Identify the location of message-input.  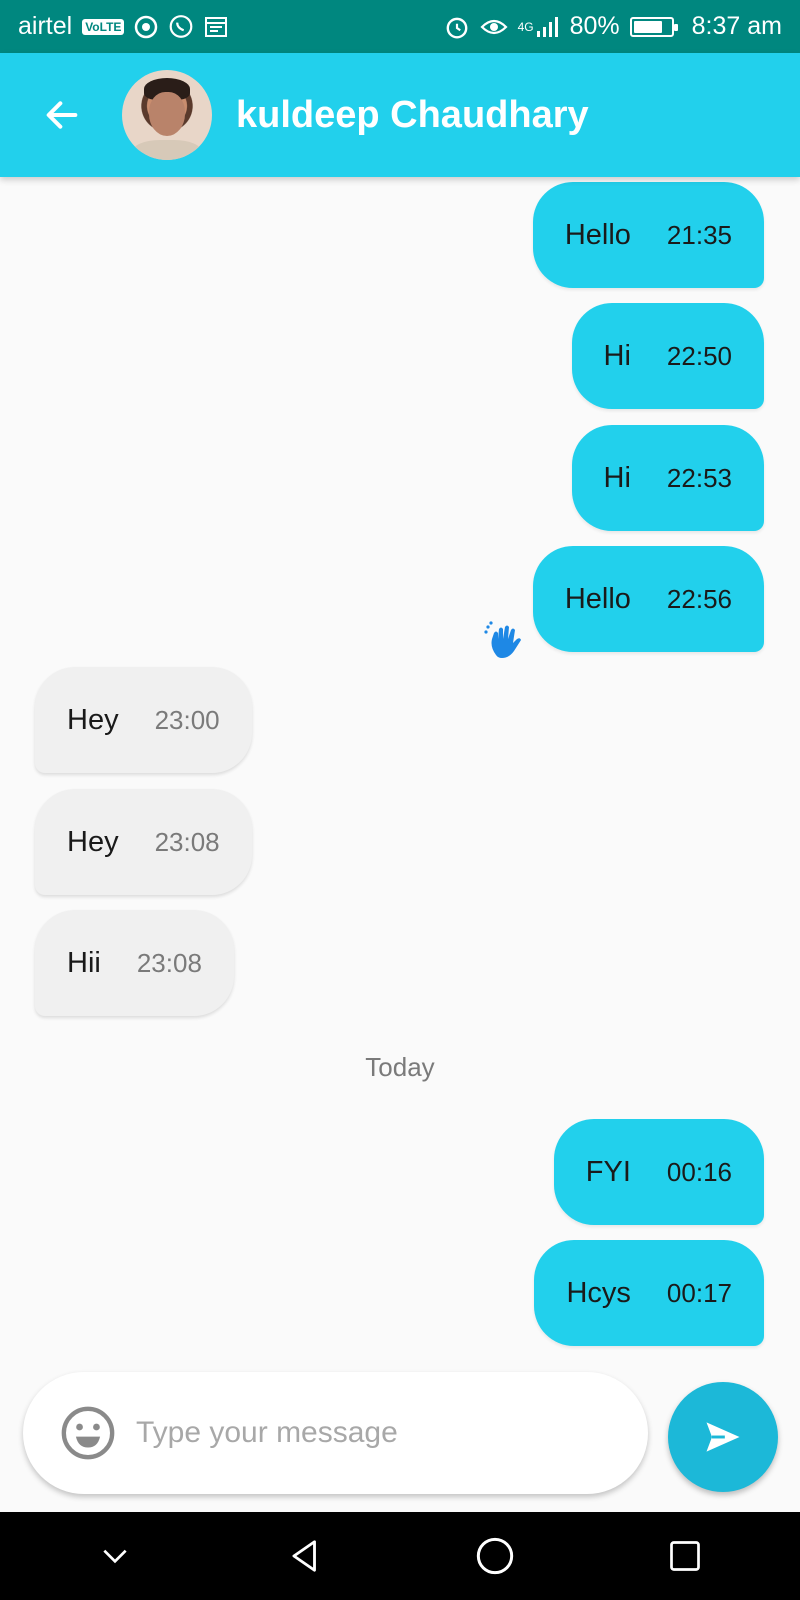
(376, 1433).